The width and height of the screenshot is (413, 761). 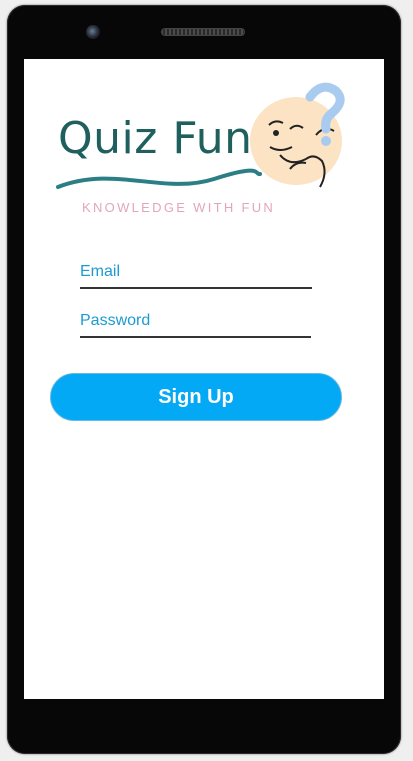 What do you see at coordinates (155, 138) in the screenshot?
I see `logo-title: Quiz Fun` at bounding box center [155, 138].